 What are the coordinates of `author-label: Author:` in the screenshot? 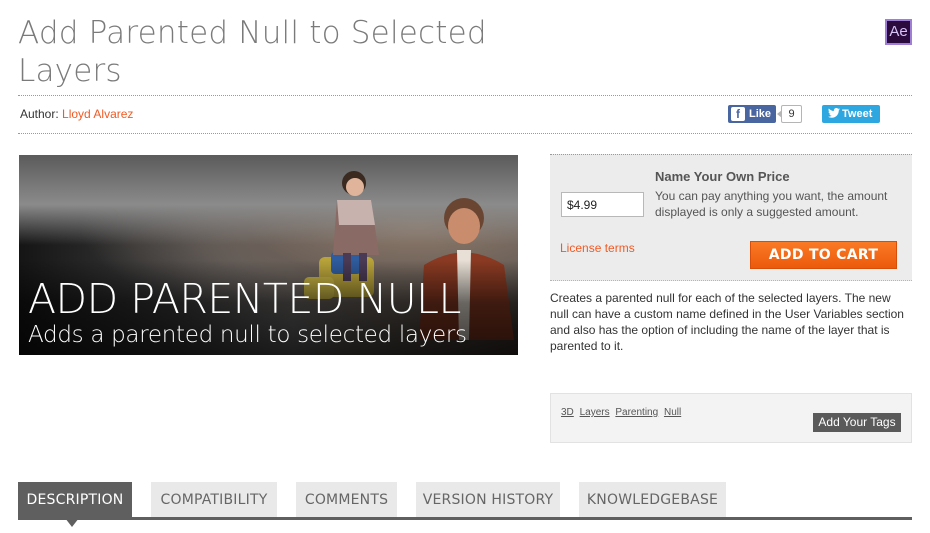 It's located at (39, 114).